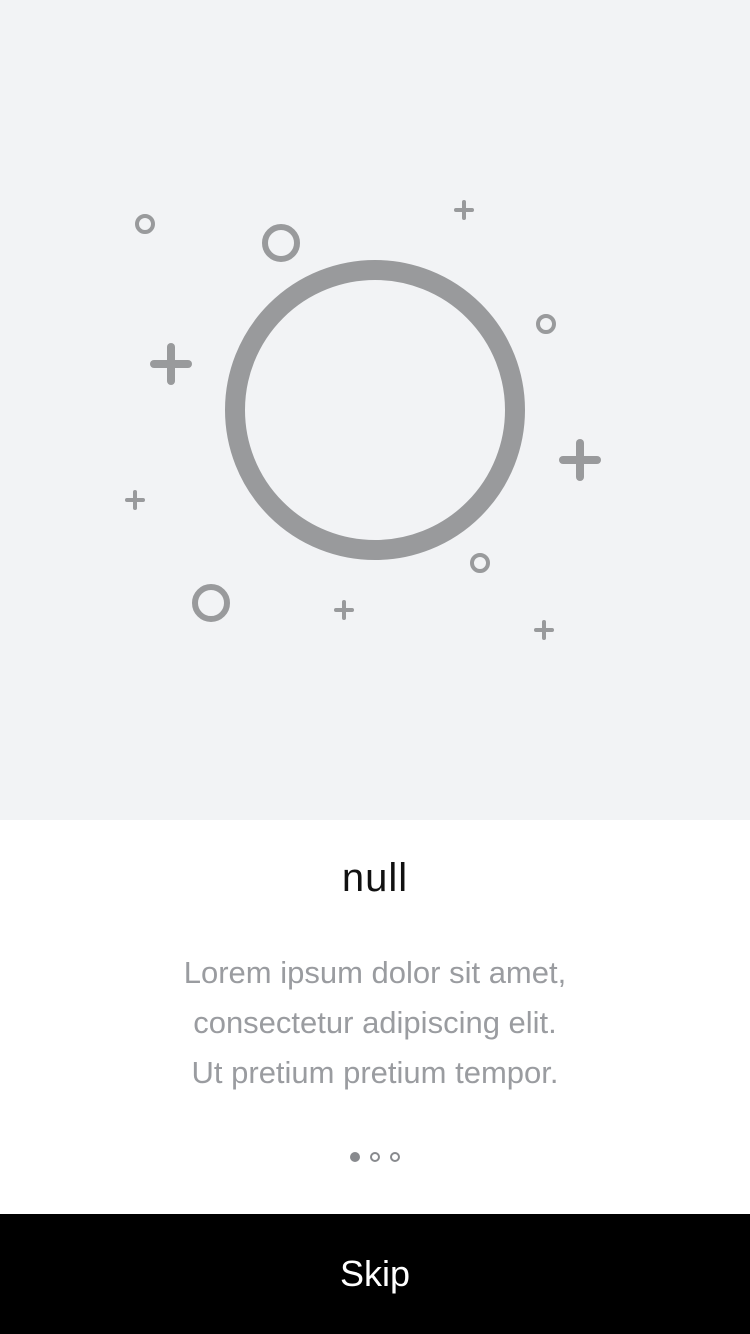 Image resolution: width=750 pixels, height=1334 pixels. I want to click on description-line: Lorem ipsum dolor sit amet,, so click(375, 972).